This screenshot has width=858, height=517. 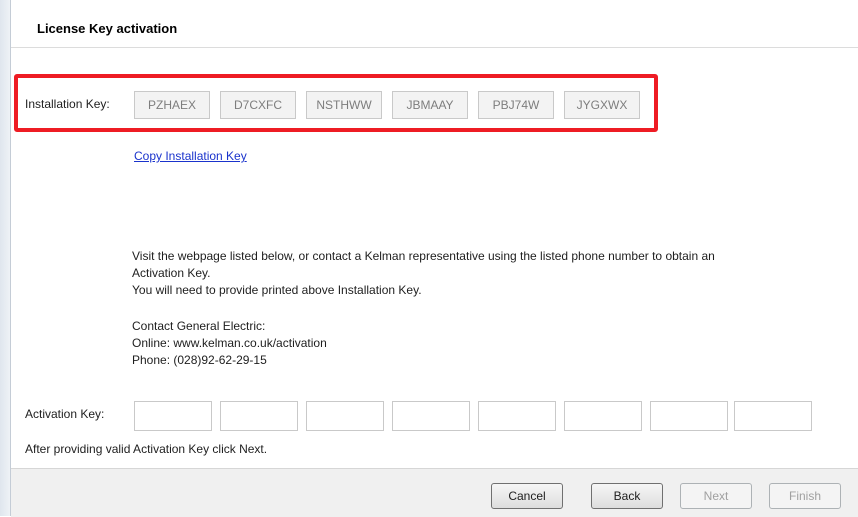 What do you see at coordinates (107, 28) in the screenshot?
I see `page-title: License Key activation` at bounding box center [107, 28].